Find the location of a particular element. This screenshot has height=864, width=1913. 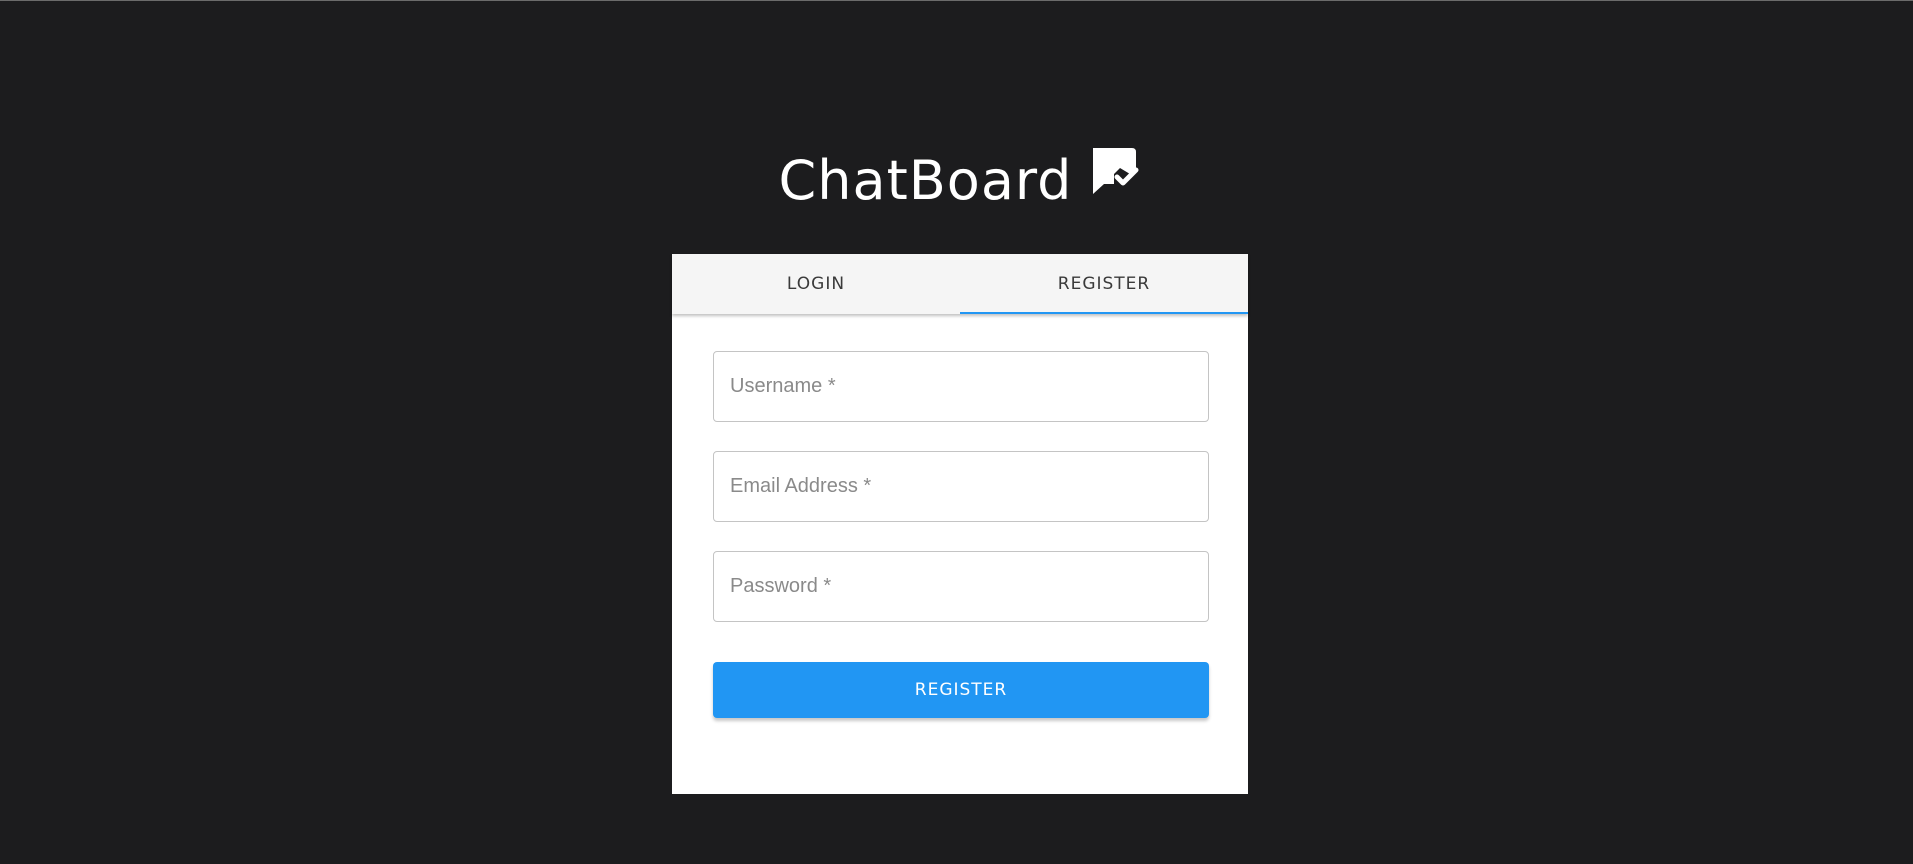

brand-title: ChatBoard is located at coordinates (925, 180).